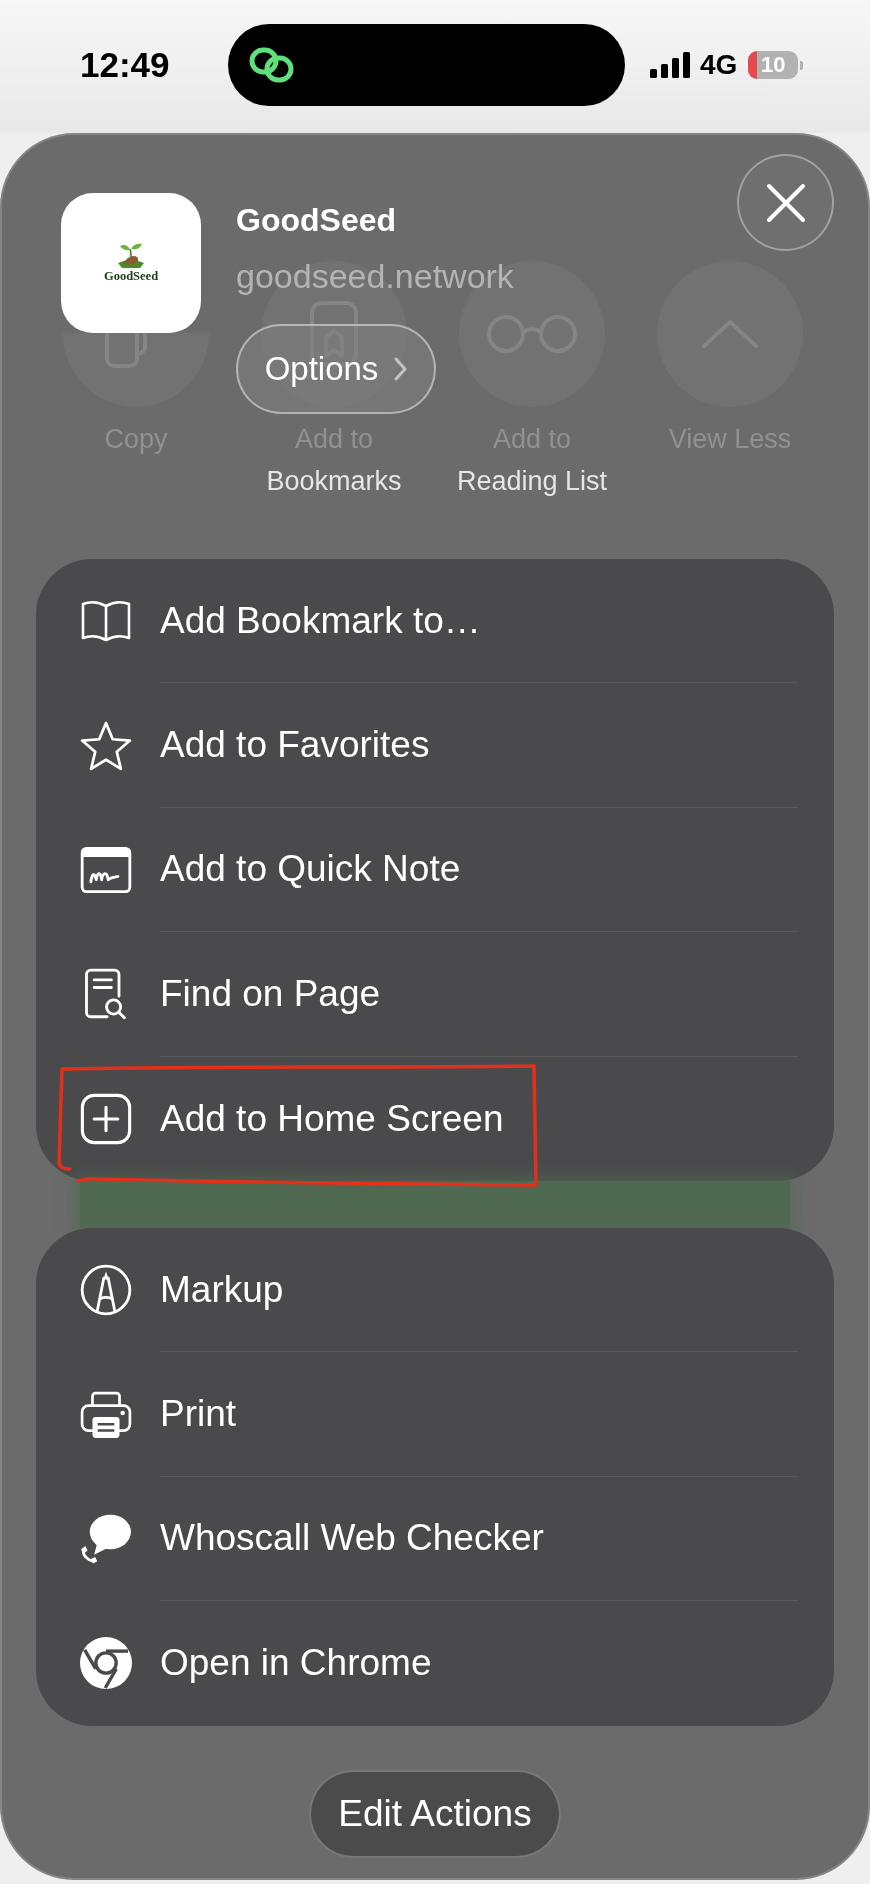 The image size is (870, 1884). What do you see at coordinates (435, 1663) in the screenshot?
I see `menu-item: Open in Chrome` at bounding box center [435, 1663].